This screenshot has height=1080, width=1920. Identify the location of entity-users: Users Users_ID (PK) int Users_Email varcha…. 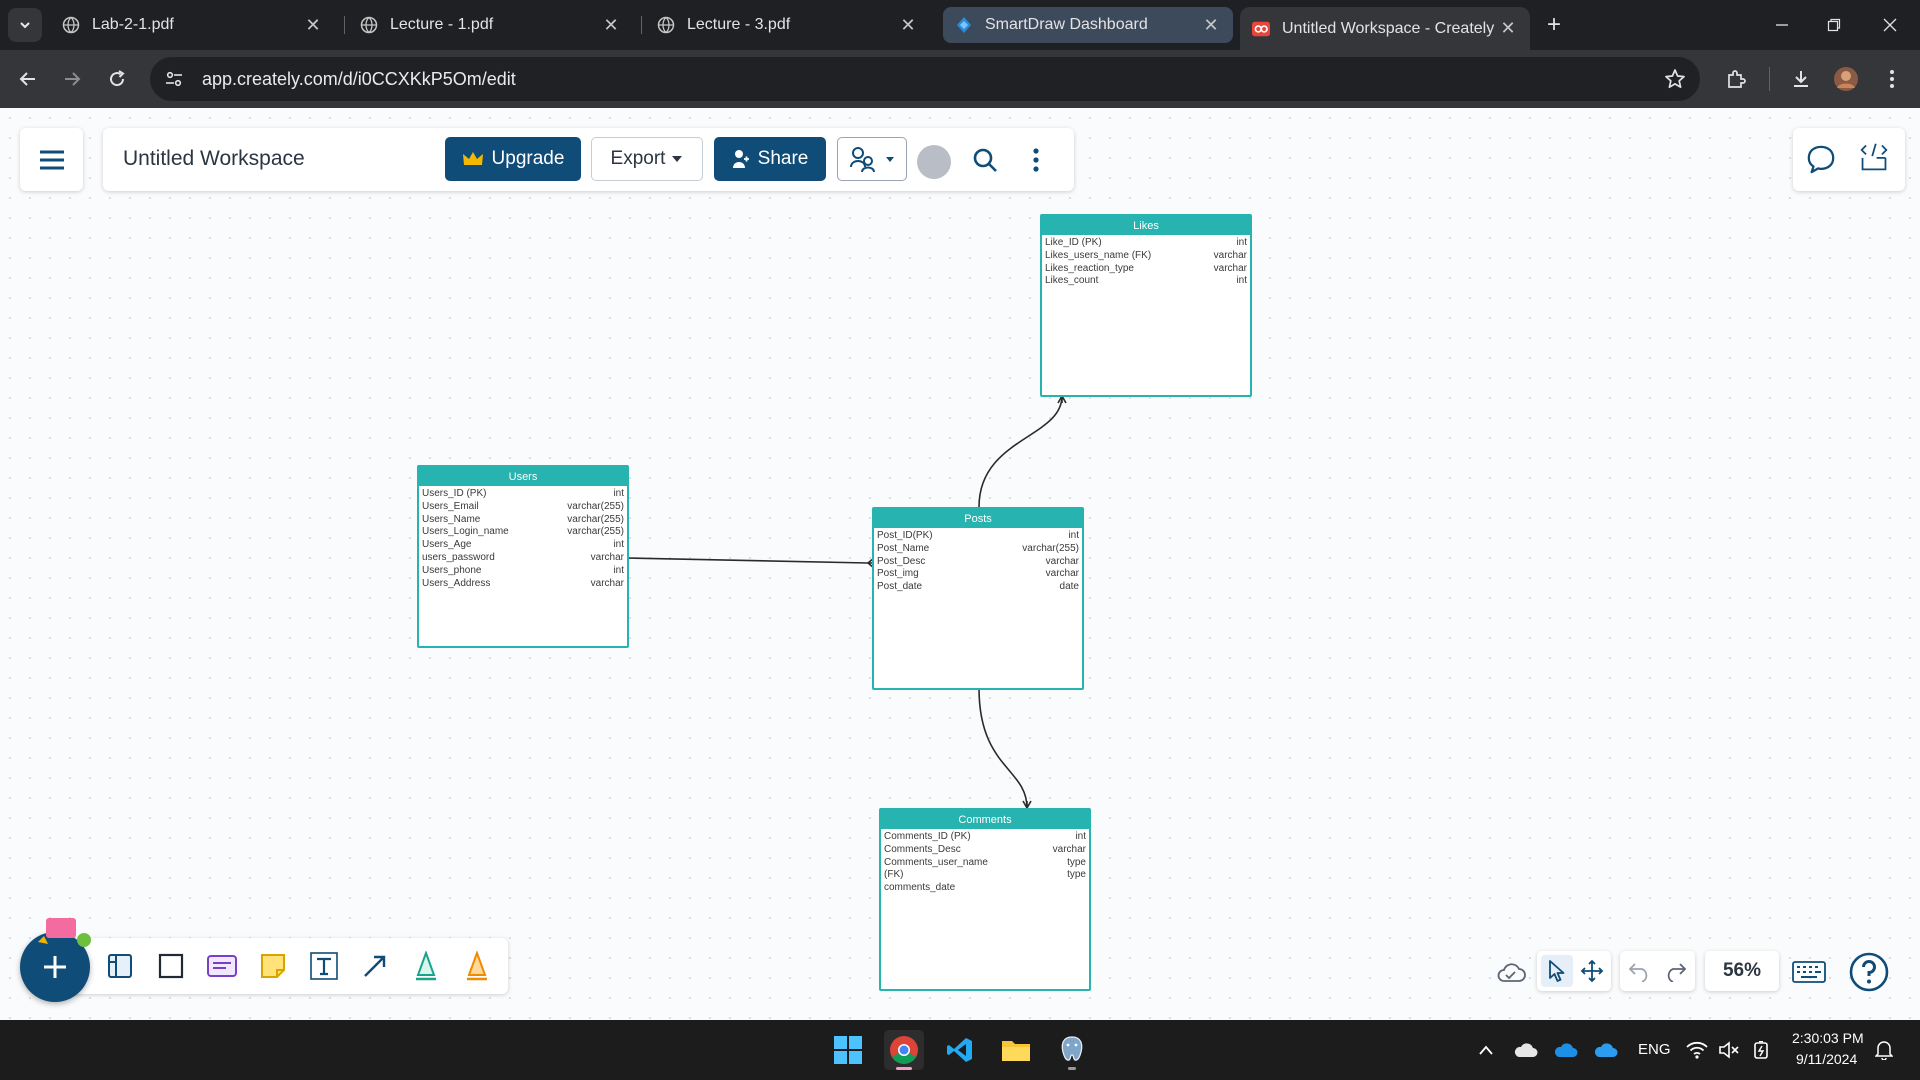
(523, 556).